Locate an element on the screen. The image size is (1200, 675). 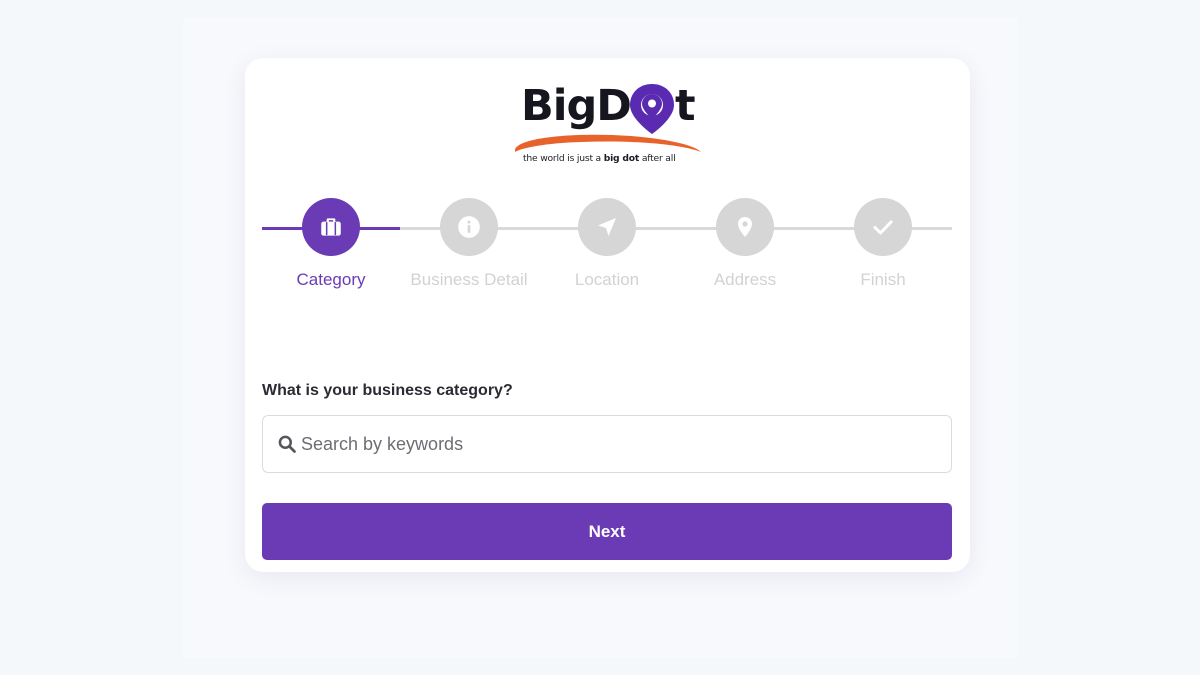
step-finish-circle is located at coordinates (883, 227).